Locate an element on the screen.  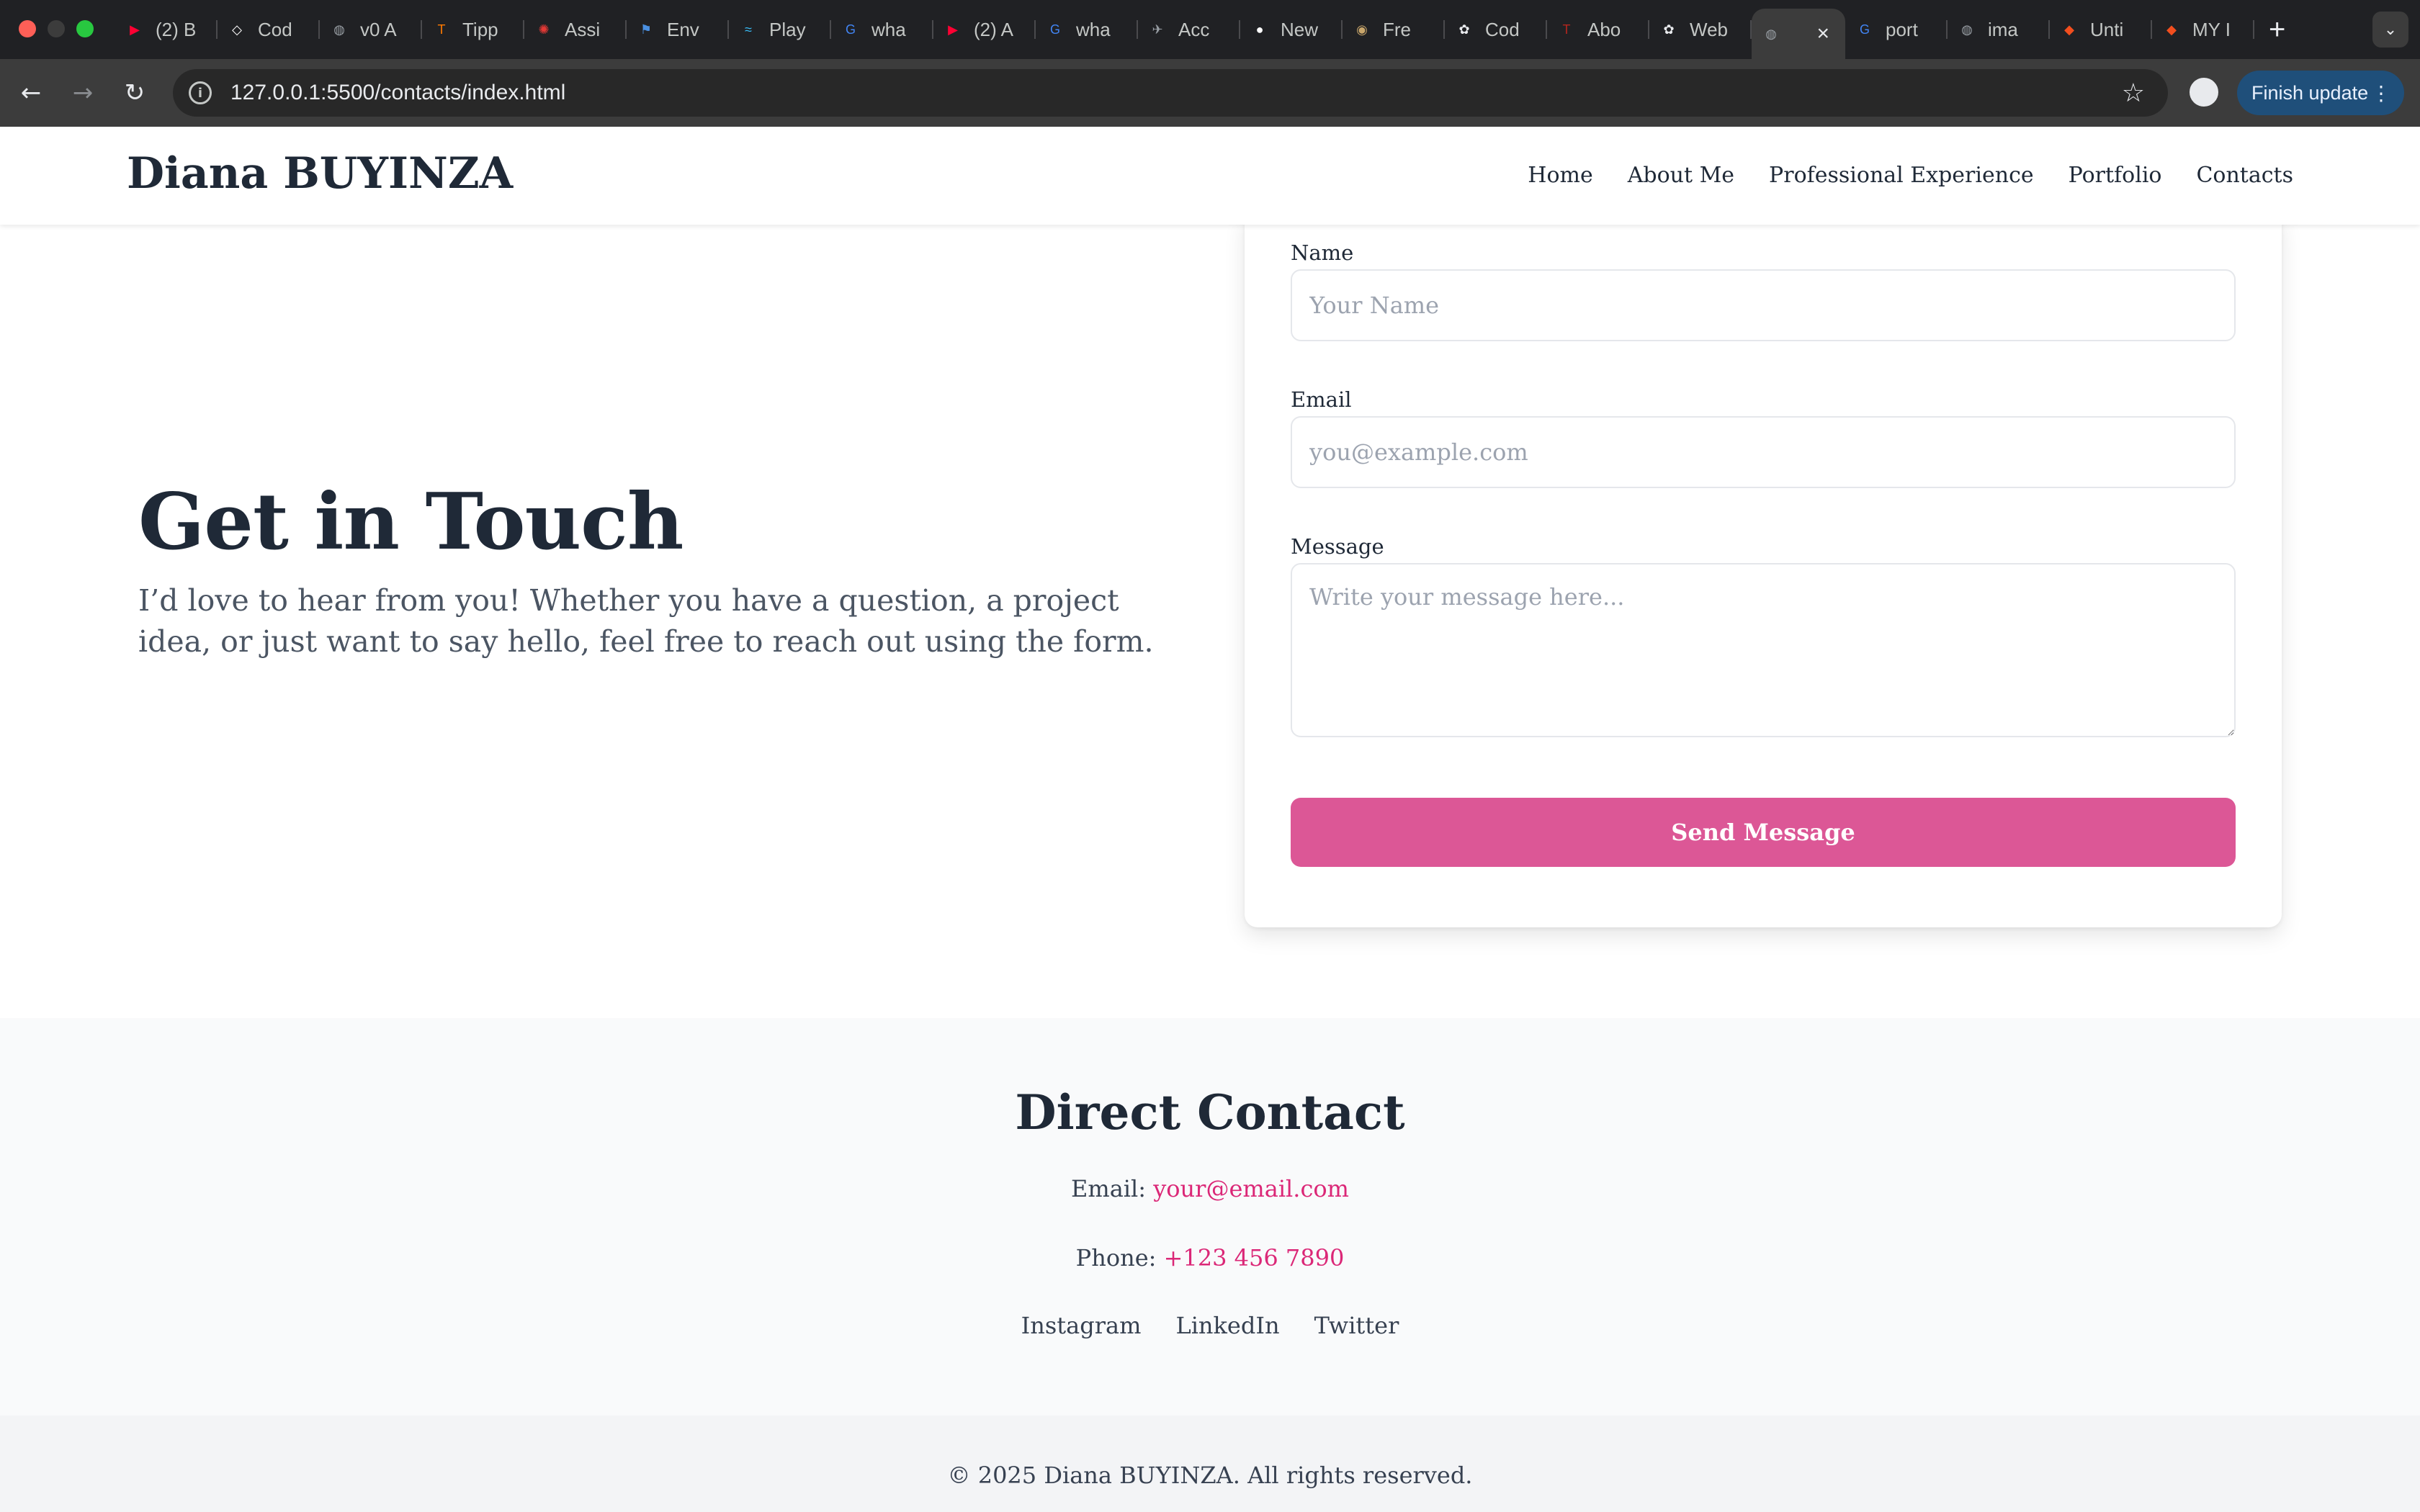
send-message-button: Send Message is located at coordinates (1763, 832).